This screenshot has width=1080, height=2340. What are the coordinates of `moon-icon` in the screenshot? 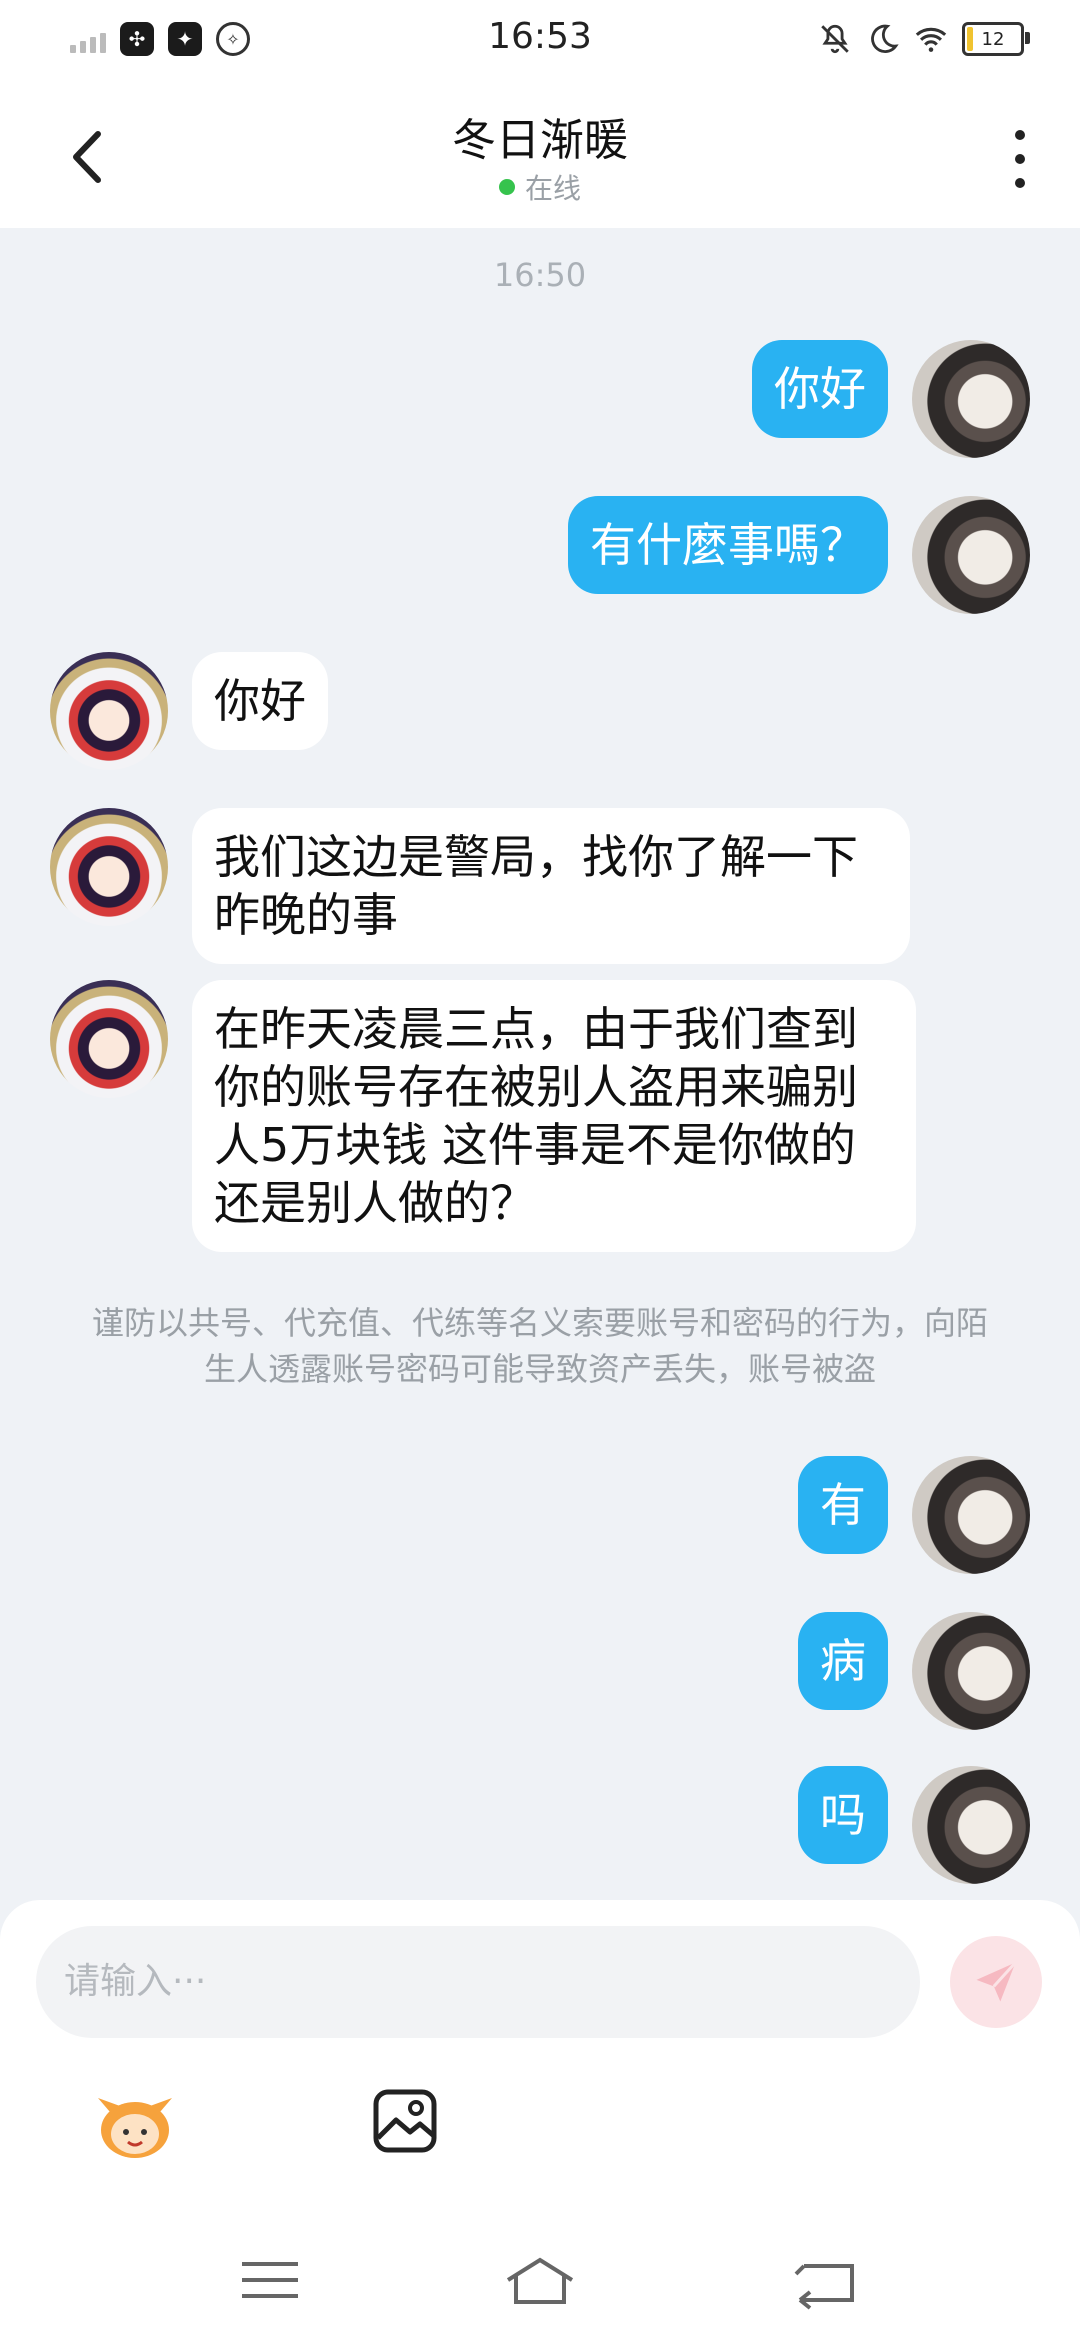 It's located at (885, 38).